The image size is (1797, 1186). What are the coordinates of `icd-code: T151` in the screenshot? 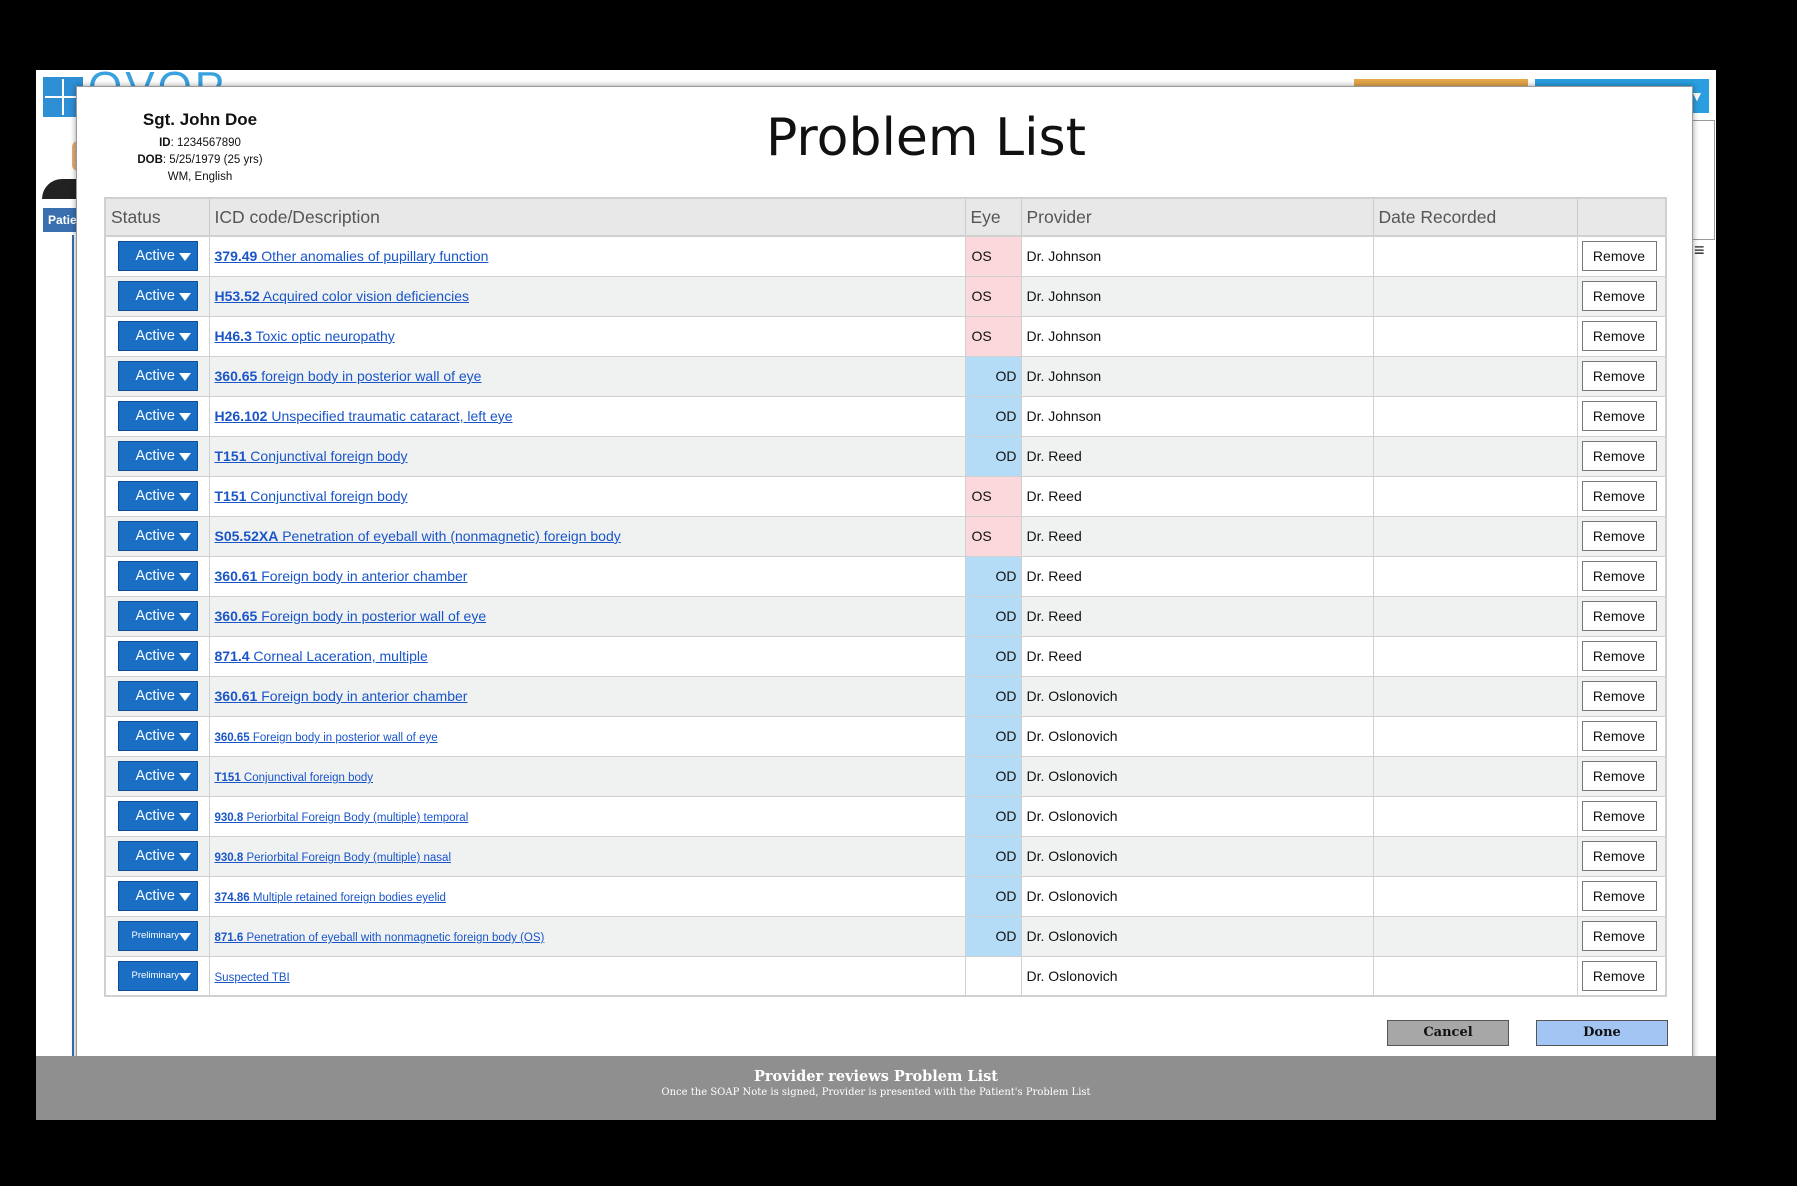 It's located at (227, 778).